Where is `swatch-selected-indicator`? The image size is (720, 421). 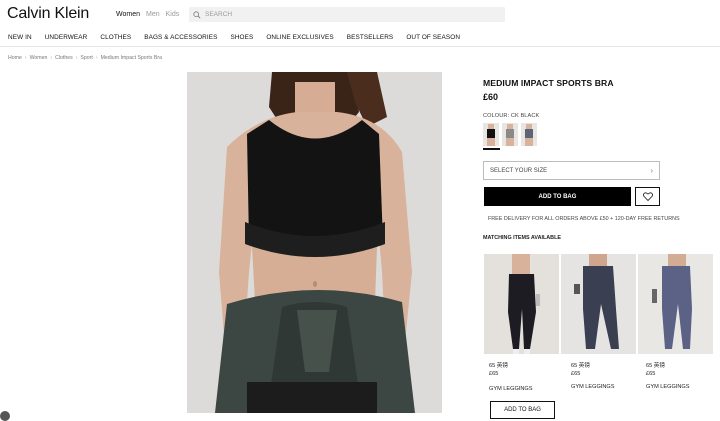 swatch-selected-indicator is located at coordinates (491, 149).